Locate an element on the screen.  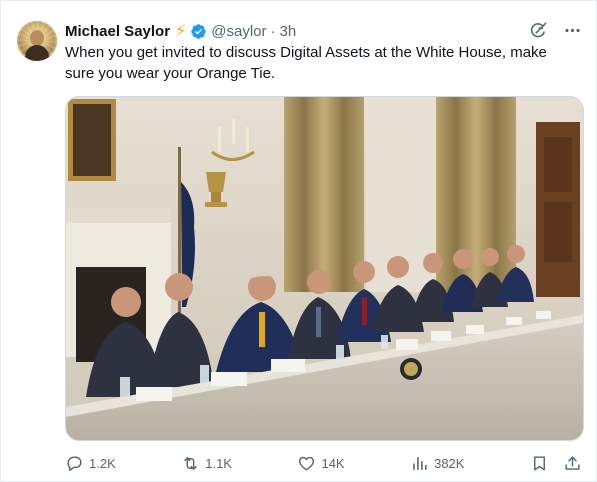
avatar is located at coordinates (37, 41).